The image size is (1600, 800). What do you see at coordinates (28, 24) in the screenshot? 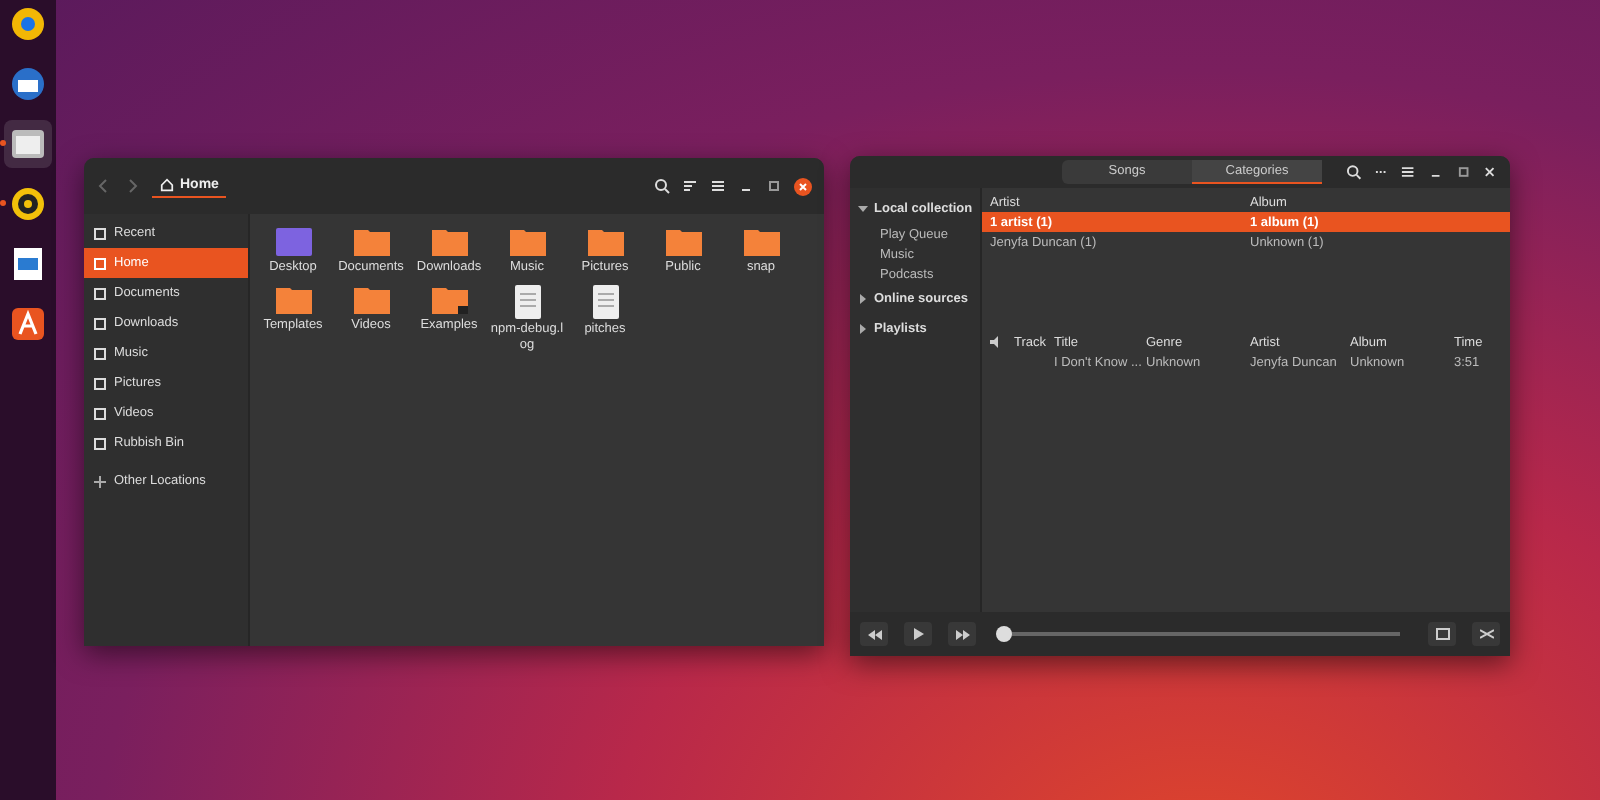
I see `browser-icon` at bounding box center [28, 24].